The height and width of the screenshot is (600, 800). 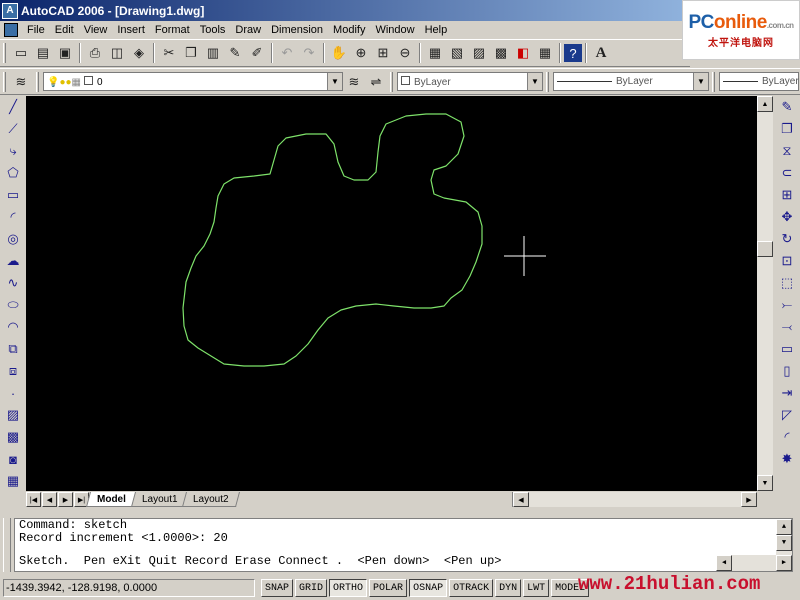 I want to click on plot-icon: ⎙, so click(x=95, y=53).